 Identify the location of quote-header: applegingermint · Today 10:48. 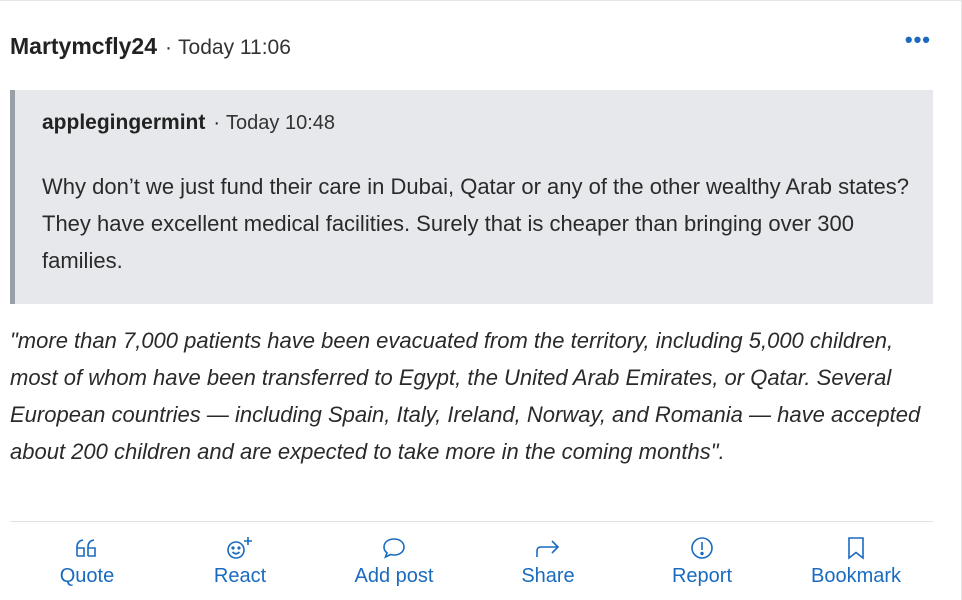
(188, 123).